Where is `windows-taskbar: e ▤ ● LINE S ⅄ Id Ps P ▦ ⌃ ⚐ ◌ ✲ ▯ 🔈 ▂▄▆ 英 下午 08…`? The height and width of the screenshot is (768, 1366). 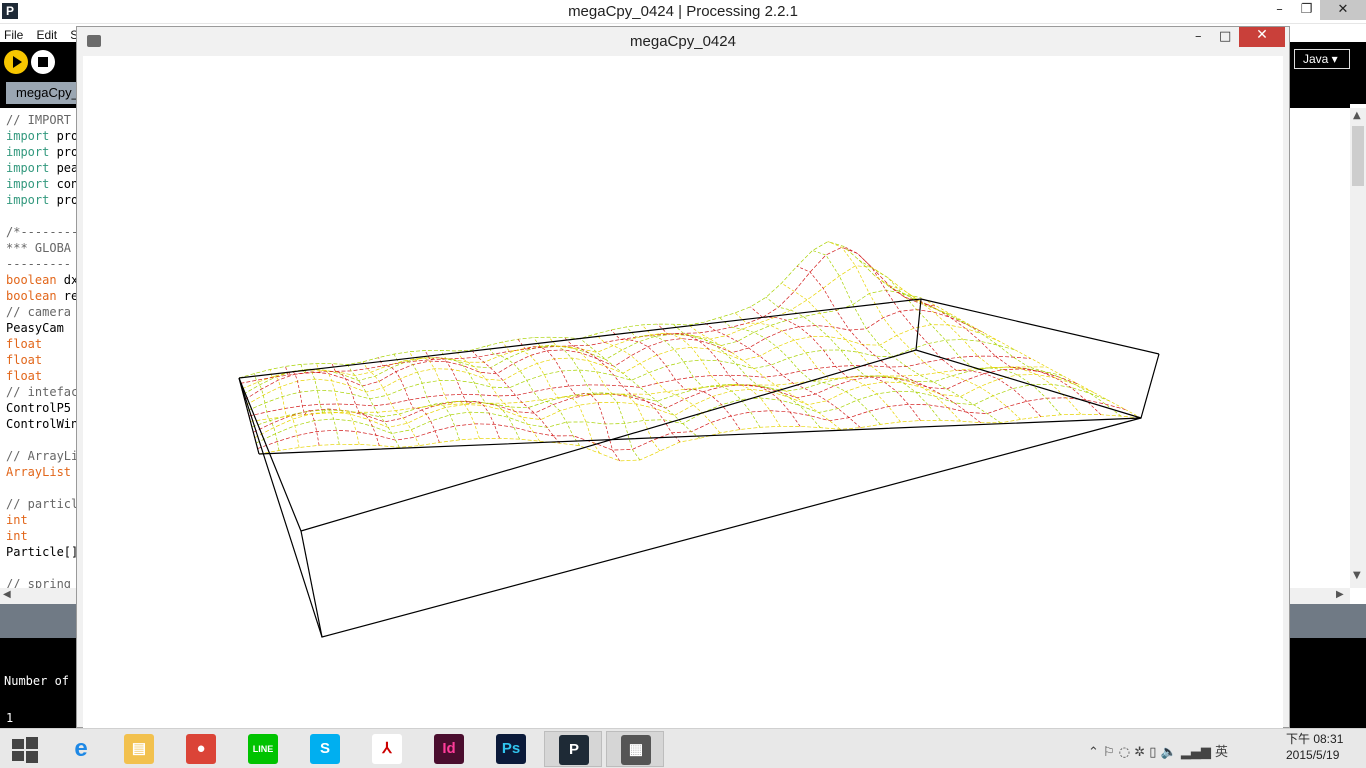 windows-taskbar: e ▤ ● LINE S ⅄ Id Ps P ▦ ⌃ ⚐ ◌ ✲ ▯ 🔈 ▂▄▆ 英 下午 08… is located at coordinates (683, 748).